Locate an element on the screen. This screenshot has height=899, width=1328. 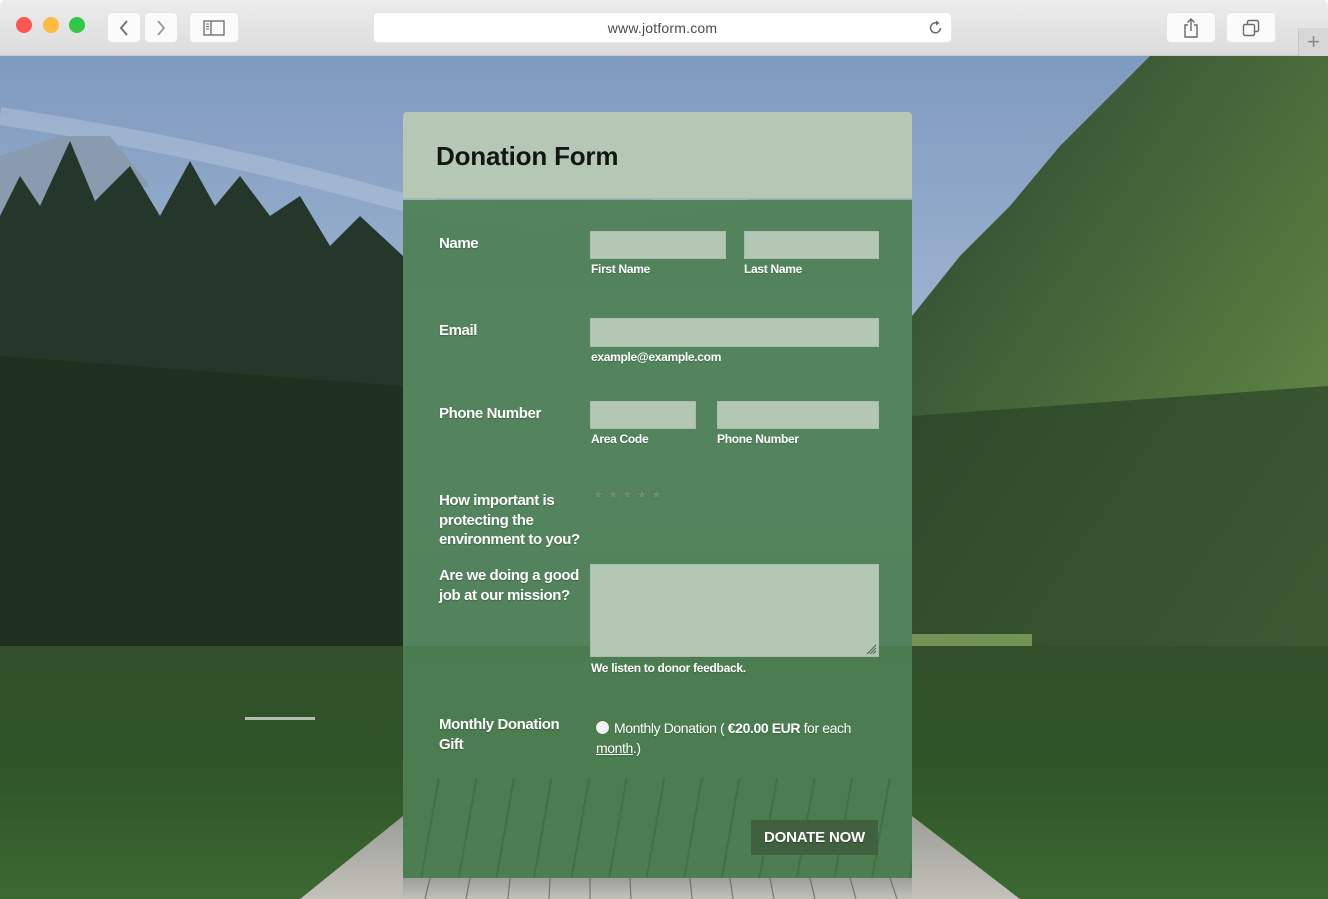
share-icon is located at coordinates (1191, 27).